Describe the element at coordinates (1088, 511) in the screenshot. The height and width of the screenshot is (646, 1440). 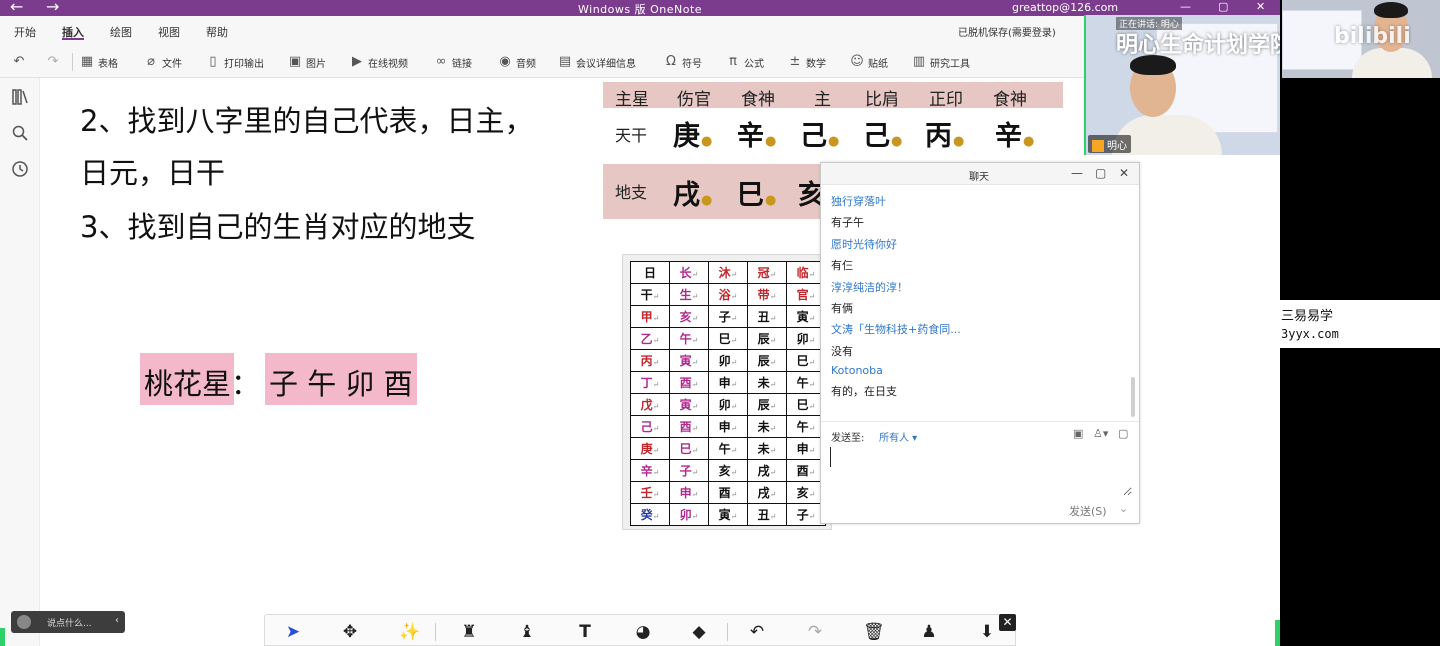
I see `send-button: 发送(S)` at that location.